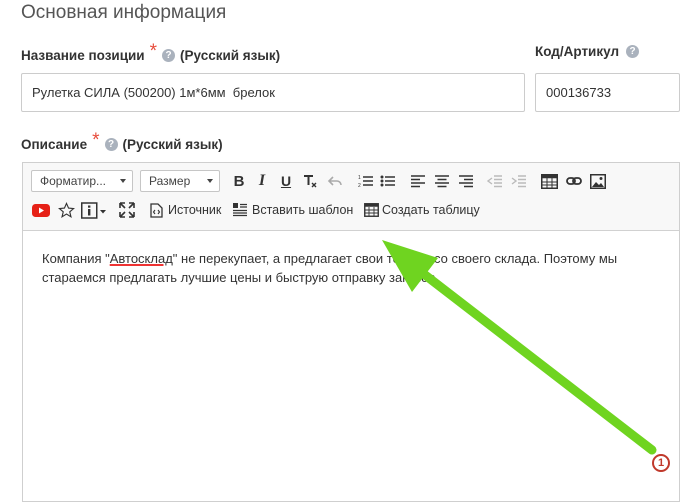  What do you see at coordinates (661, 463) in the screenshot?
I see `annotation-number-badge: 1` at bounding box center [661, 463].